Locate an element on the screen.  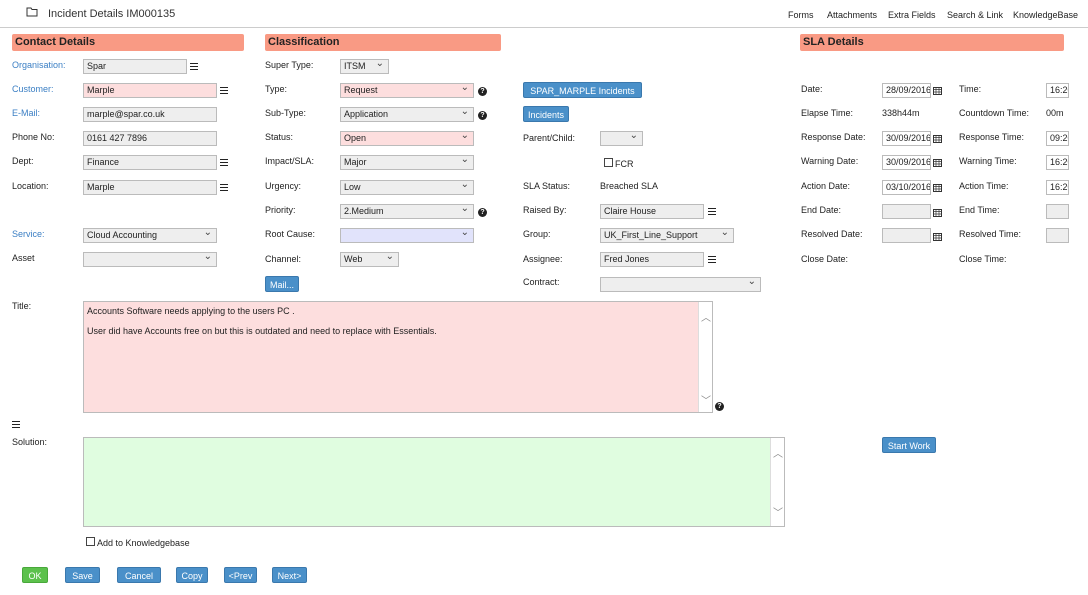
phone-label: Phone No: is located at coordinates (33, 137).